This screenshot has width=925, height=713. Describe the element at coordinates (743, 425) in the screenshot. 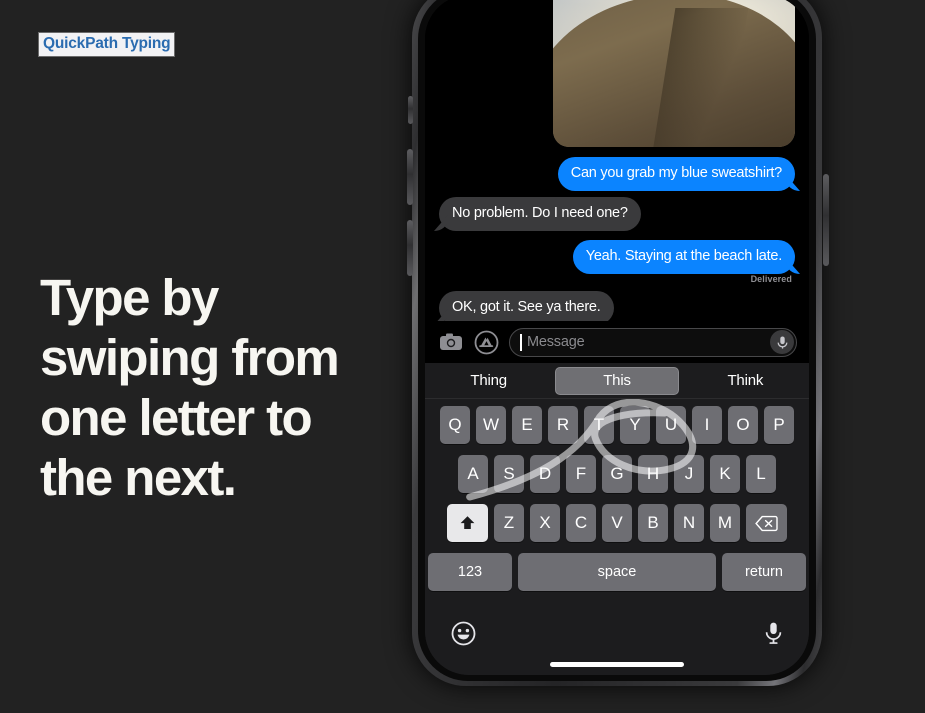

I see `key-o: O` at that location.